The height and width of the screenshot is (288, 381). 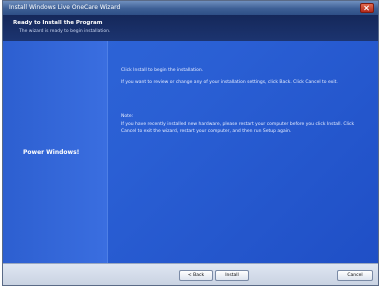 What do you see at coordinates (58, 23) in the screenshot?
I see `header-title: Ready to Install the Program` at bounding box center [58, 23].